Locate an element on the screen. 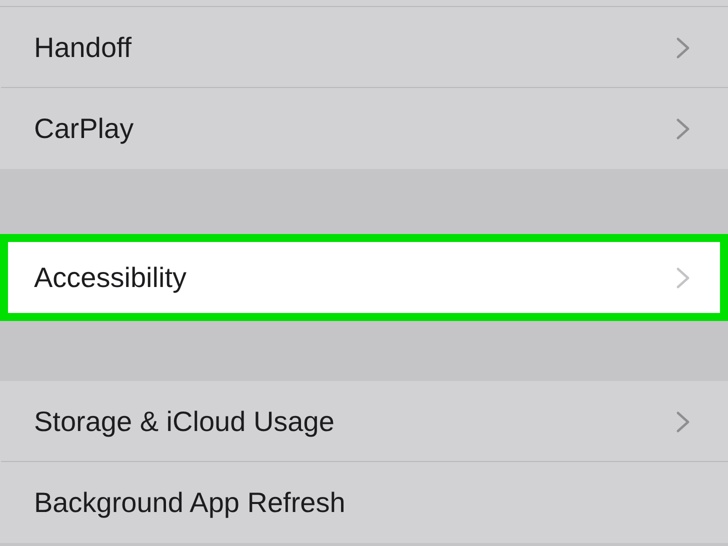 The height and width of the screenshot is (546, 728). row-label: Storage & iCloud Usage is located at coordinates (184, 422).